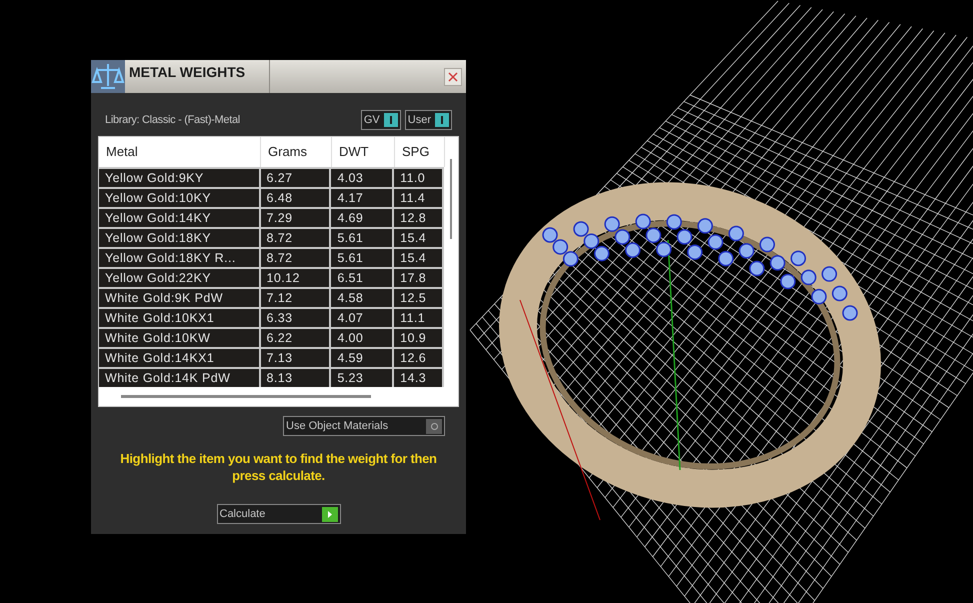 This screenshot has width=973, height=603. Describe the element at coordinates (428, 120) in the screenshot. I see `toggle-button: User` at that location.